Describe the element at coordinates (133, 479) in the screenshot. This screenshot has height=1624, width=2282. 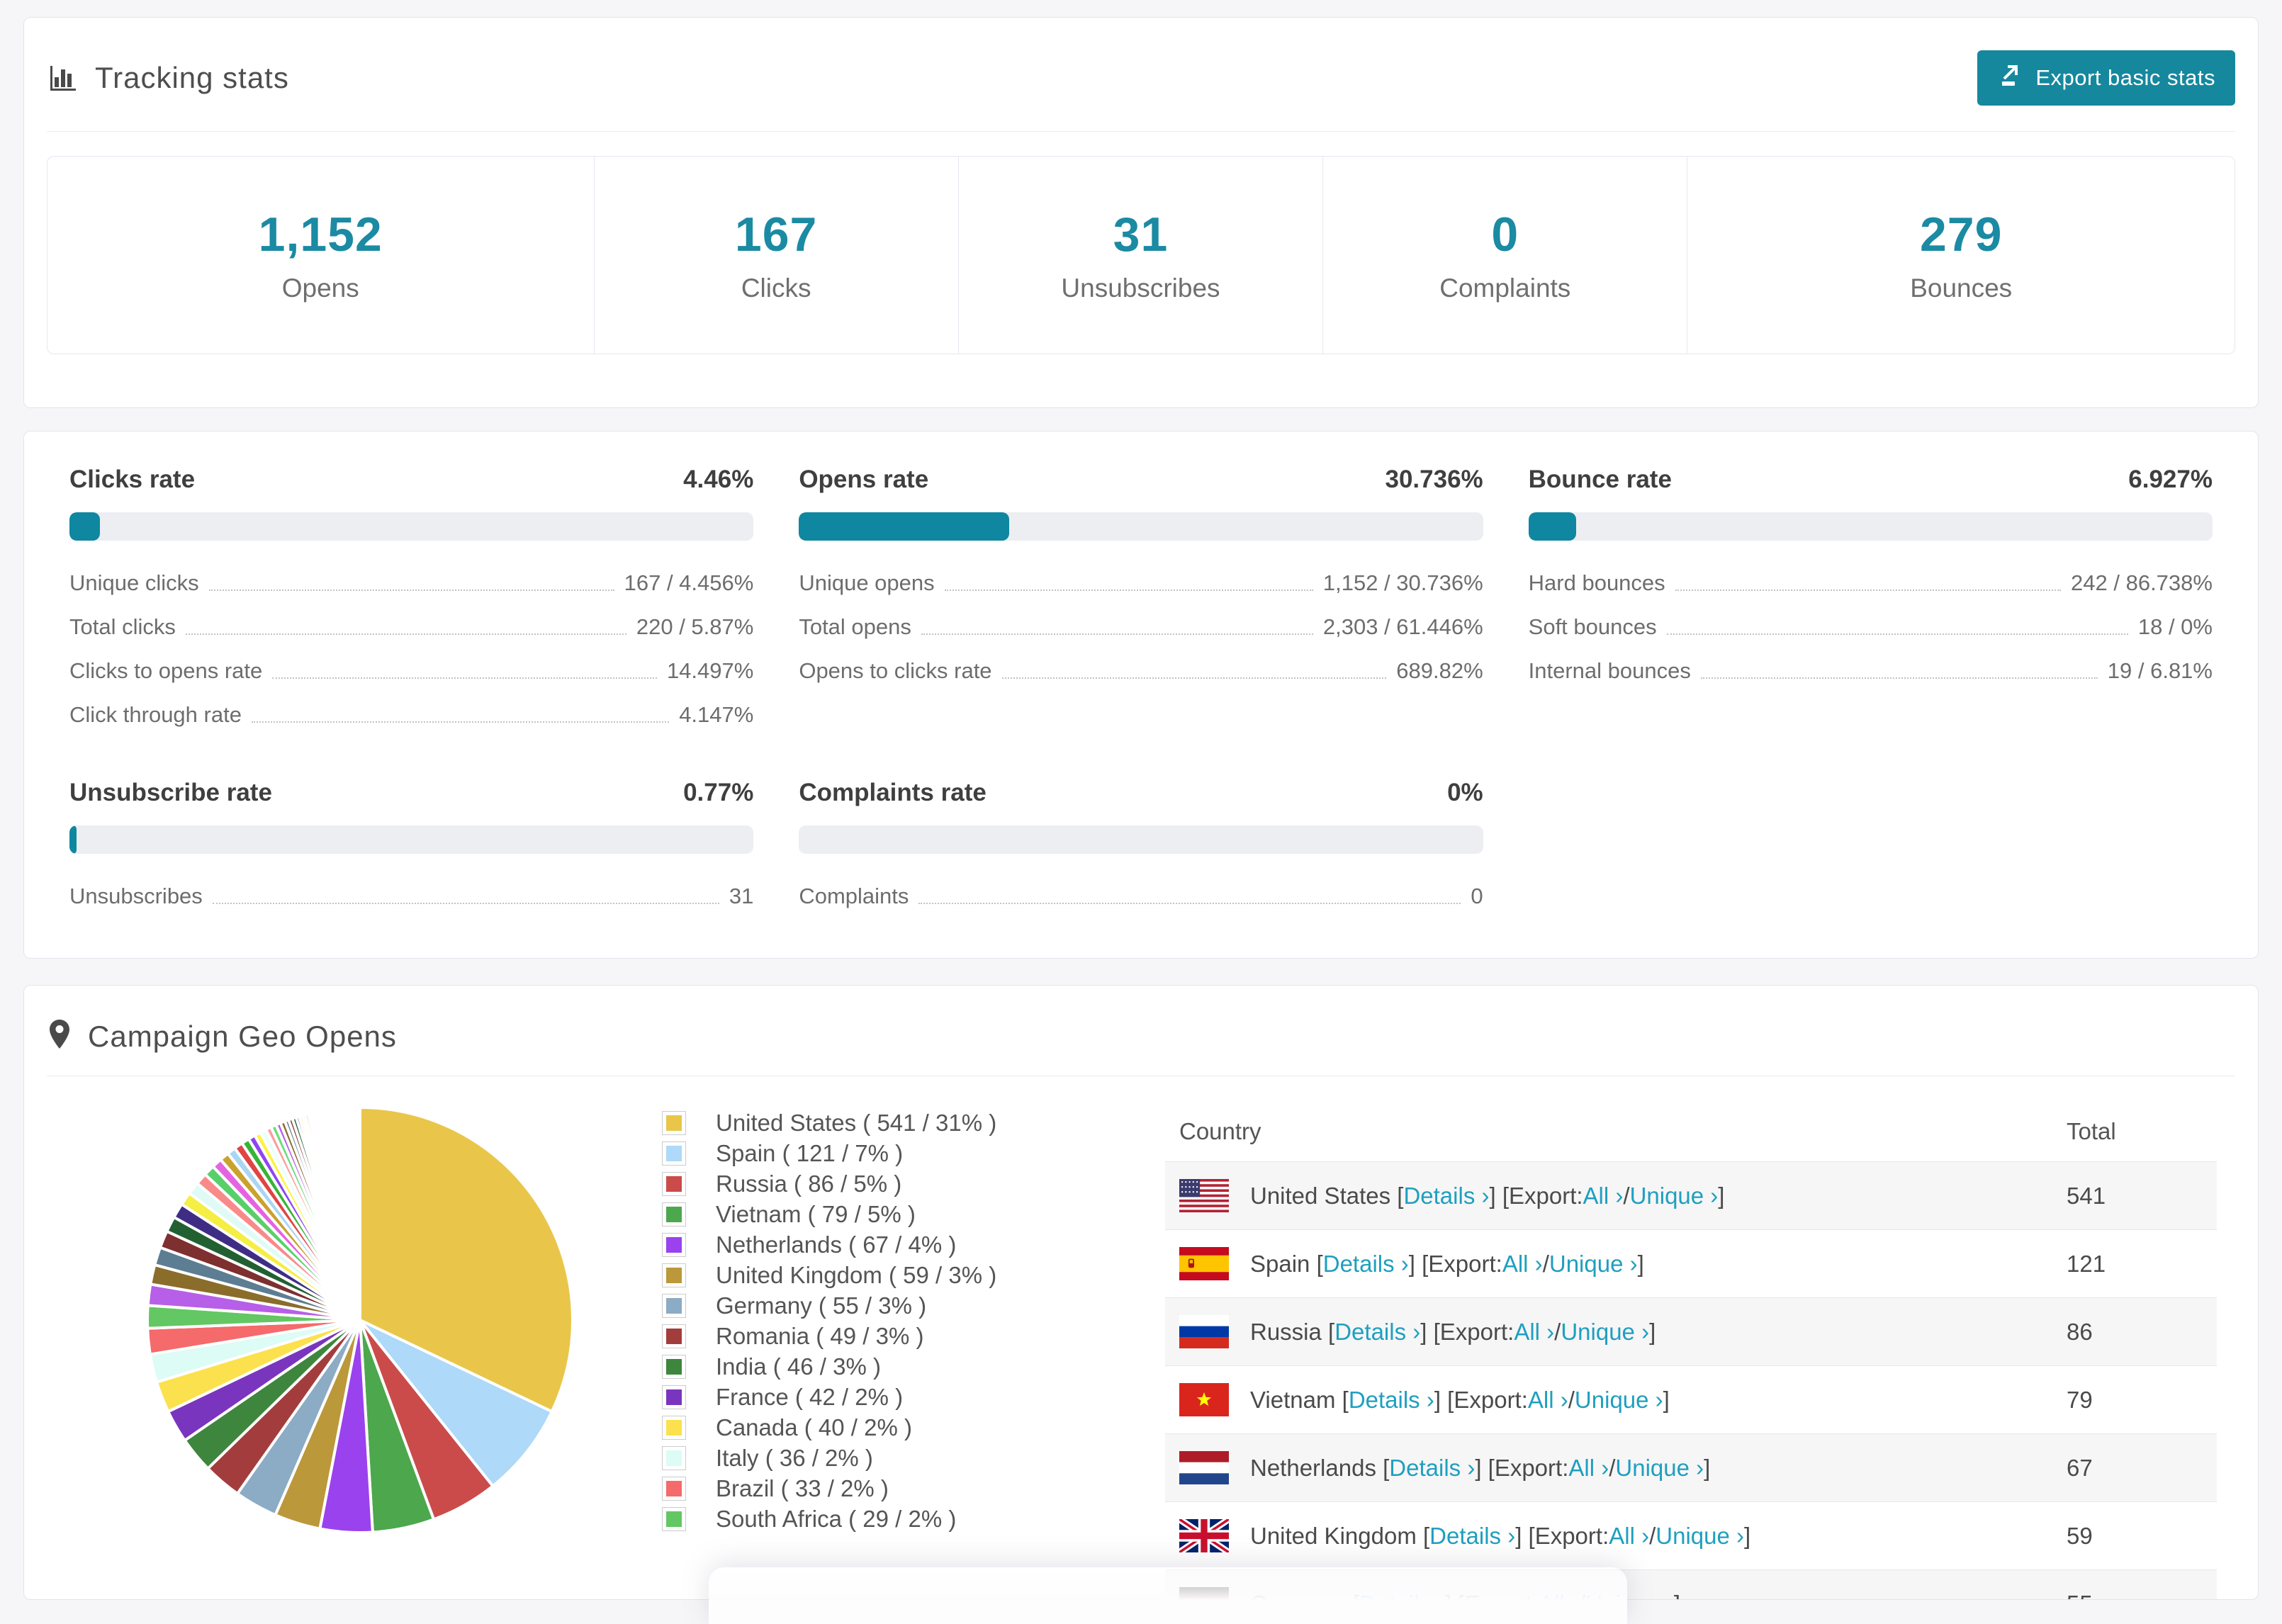
I see `rate-title: Clicks rate` at that location.